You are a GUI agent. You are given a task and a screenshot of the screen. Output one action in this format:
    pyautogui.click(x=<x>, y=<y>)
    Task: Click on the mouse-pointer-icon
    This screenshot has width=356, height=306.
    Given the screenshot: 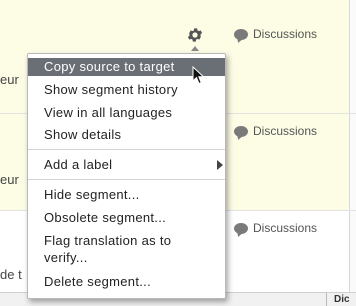 What is the action you would take?
    pyautogui.click(x=198, y=75)
    